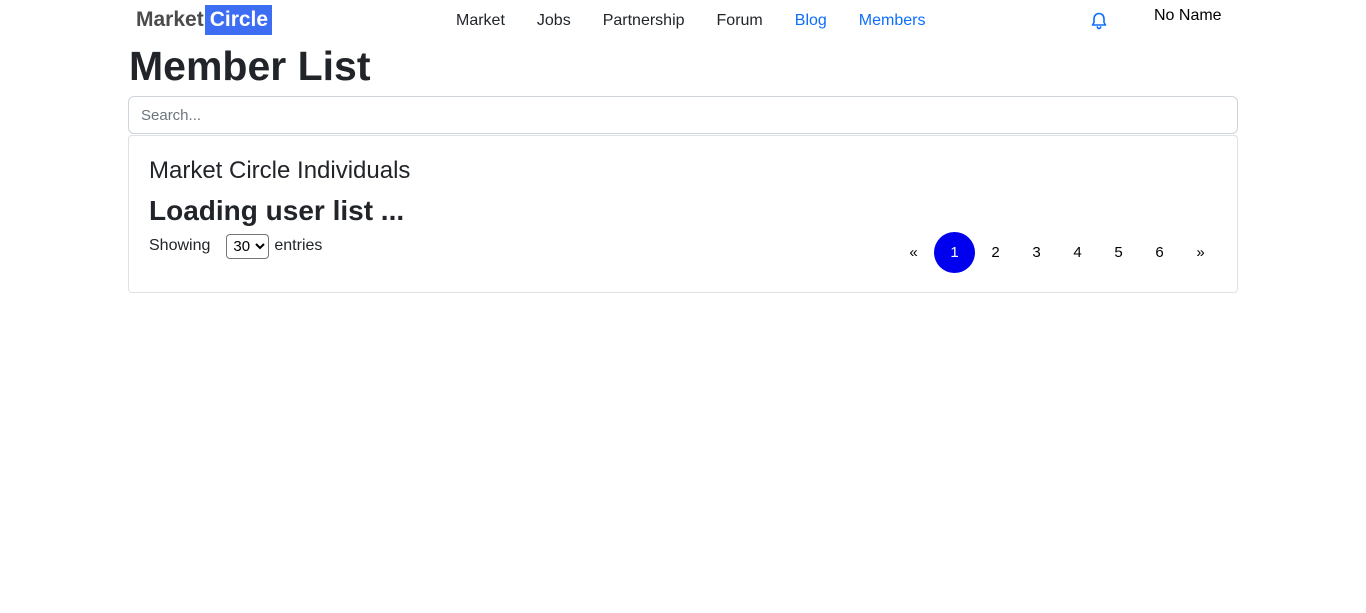  What do you see at coordinates (740, 21) in the screenshot?
I see `nav-link-forum: Forum` at bounding box center [740, 21].